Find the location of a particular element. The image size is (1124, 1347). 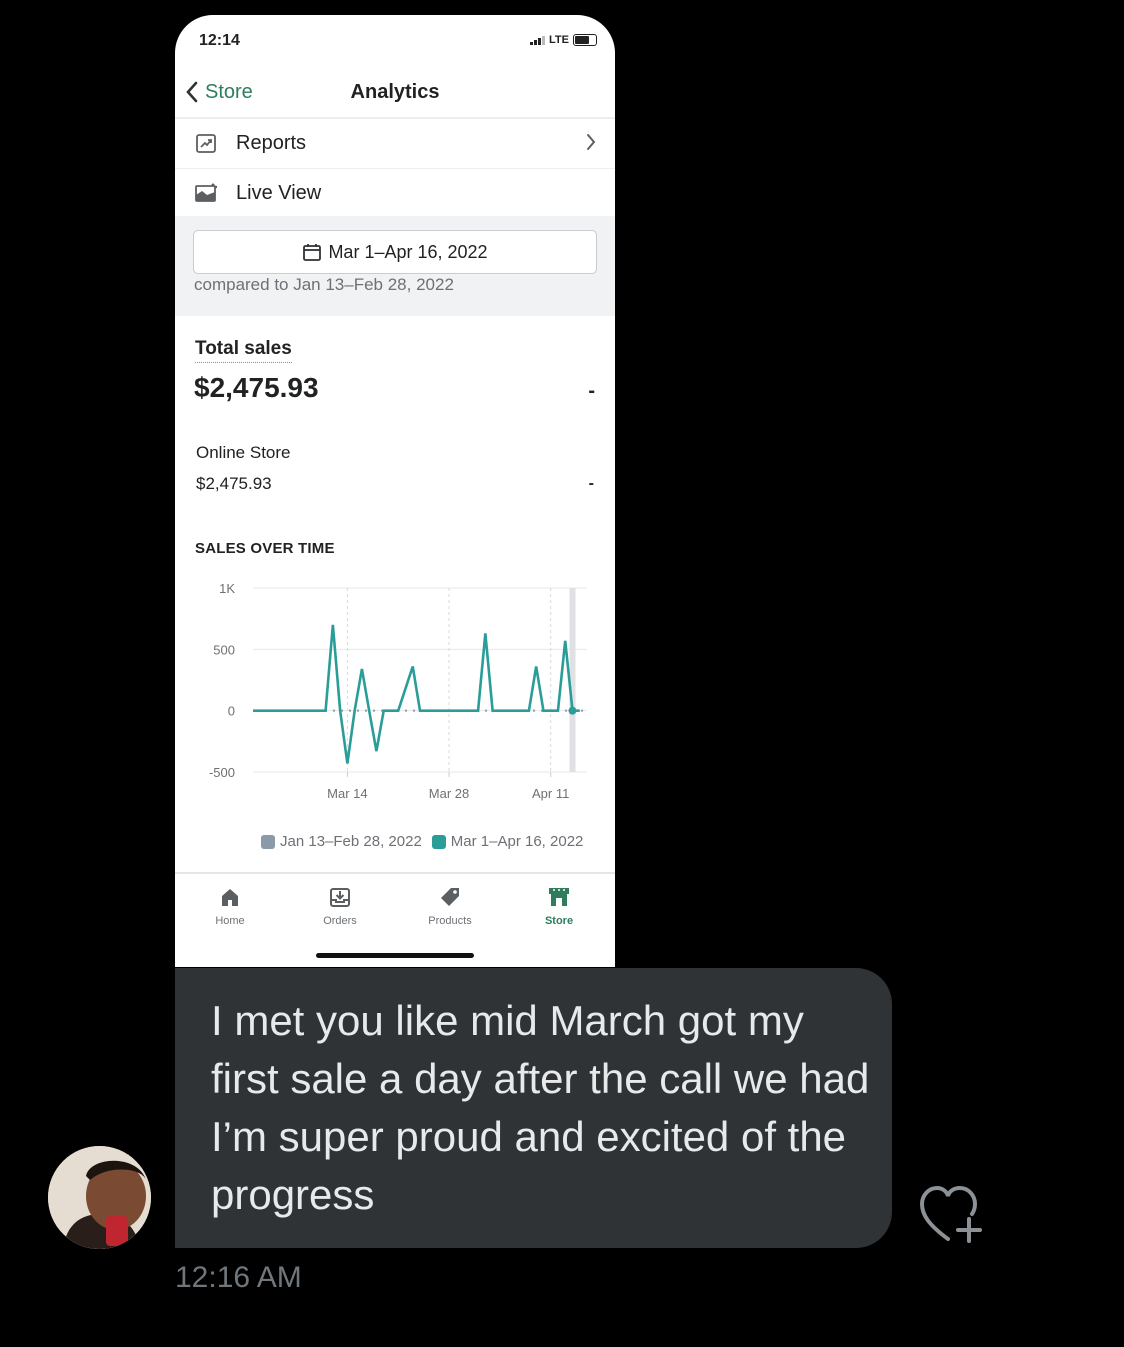

tab-orders: Orders is located at coordinates (340, 905).